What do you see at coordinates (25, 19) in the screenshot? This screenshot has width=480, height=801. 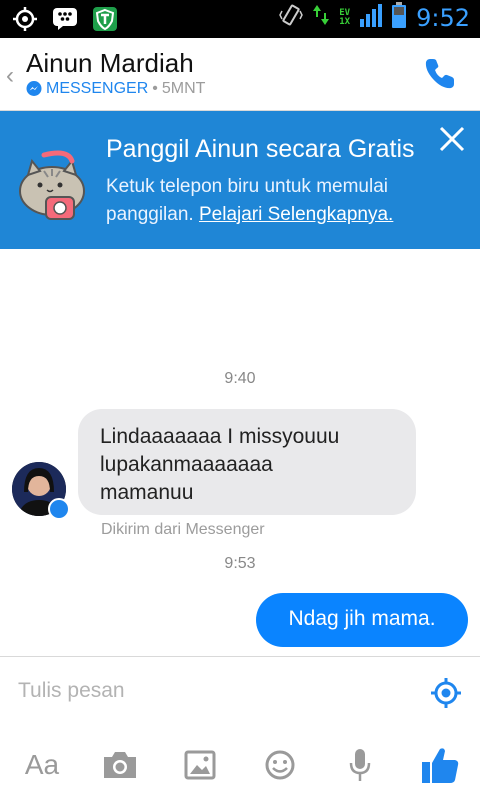 I see `gps-icon` at bounding box center [25, 19].